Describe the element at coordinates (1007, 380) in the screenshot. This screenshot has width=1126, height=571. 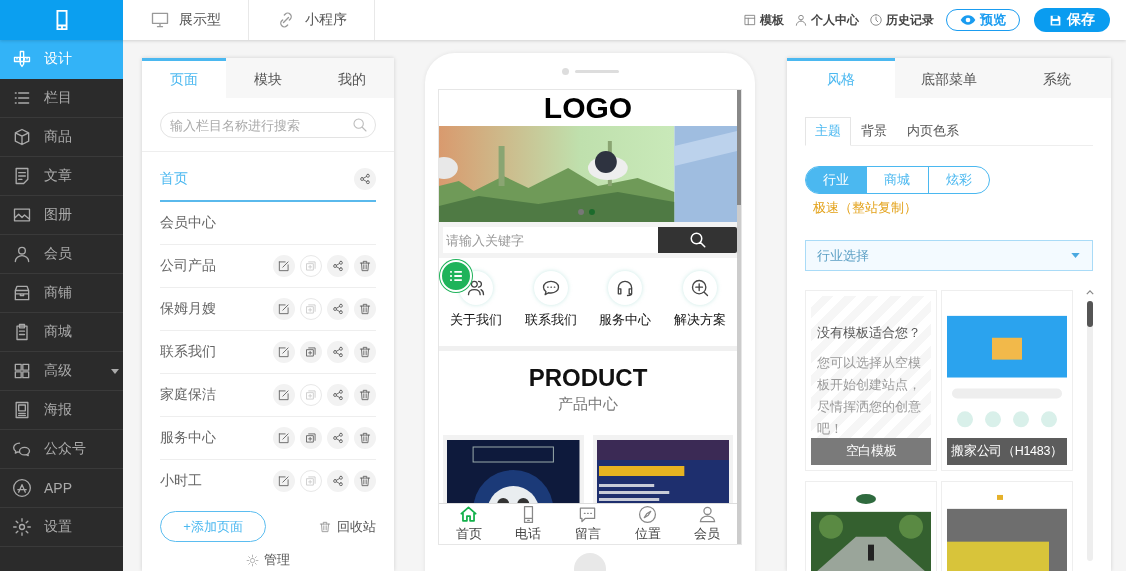
I see `template-card: 搬家公司（H1483）` at that location.